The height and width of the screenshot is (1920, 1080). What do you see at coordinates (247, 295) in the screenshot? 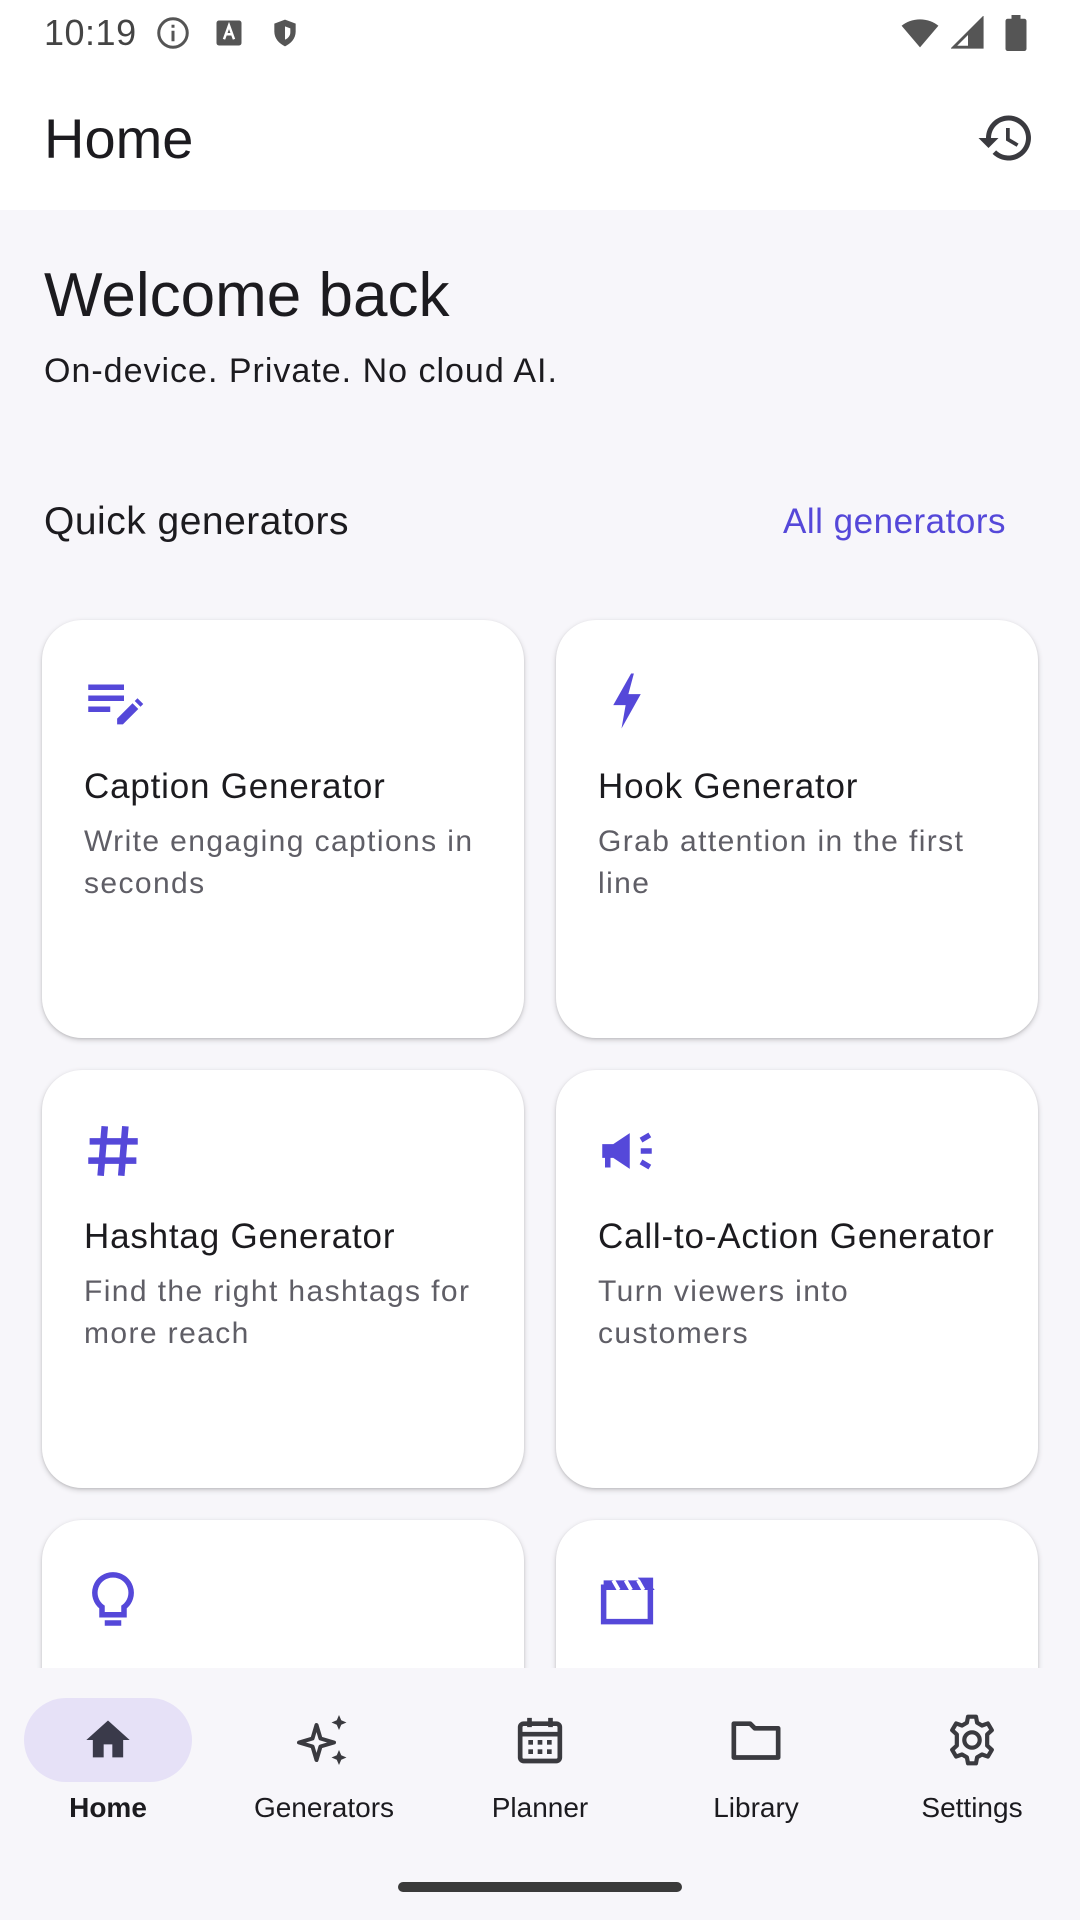
I see `welcome-title: Welcome back` at bounding box center [247, 295].